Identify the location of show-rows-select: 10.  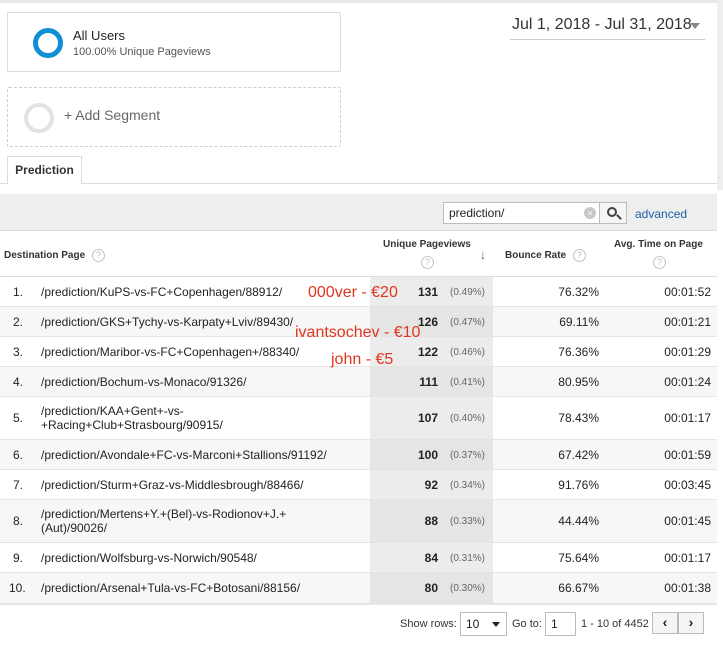
(483, 624).